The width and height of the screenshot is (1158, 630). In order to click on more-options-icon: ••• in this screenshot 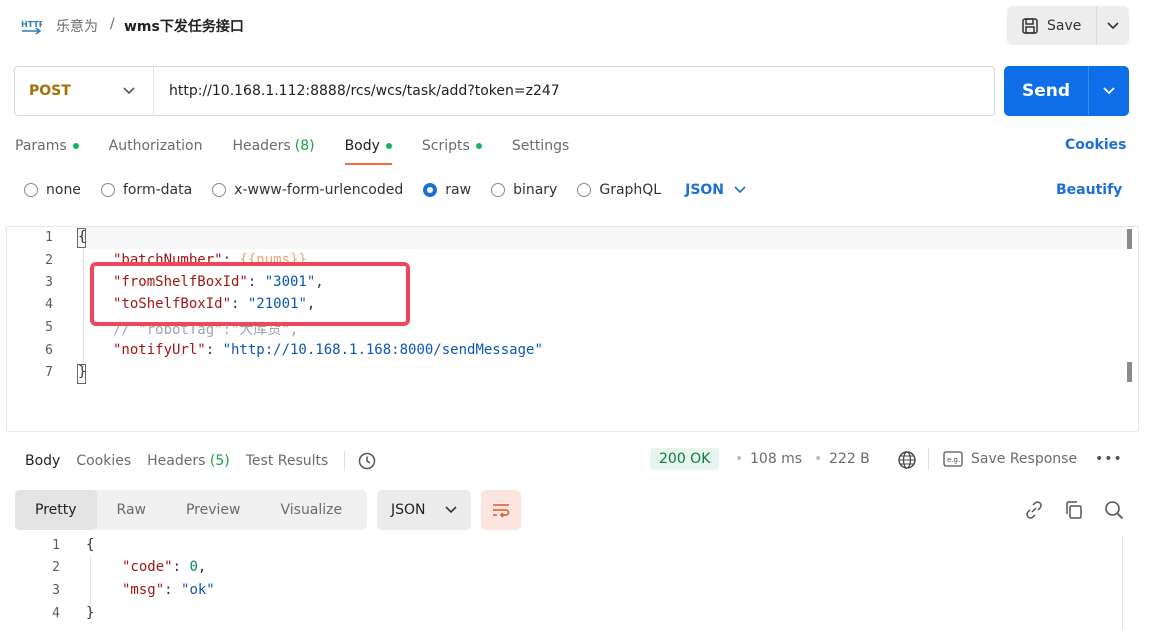, I will do `click(1109, 459)`.